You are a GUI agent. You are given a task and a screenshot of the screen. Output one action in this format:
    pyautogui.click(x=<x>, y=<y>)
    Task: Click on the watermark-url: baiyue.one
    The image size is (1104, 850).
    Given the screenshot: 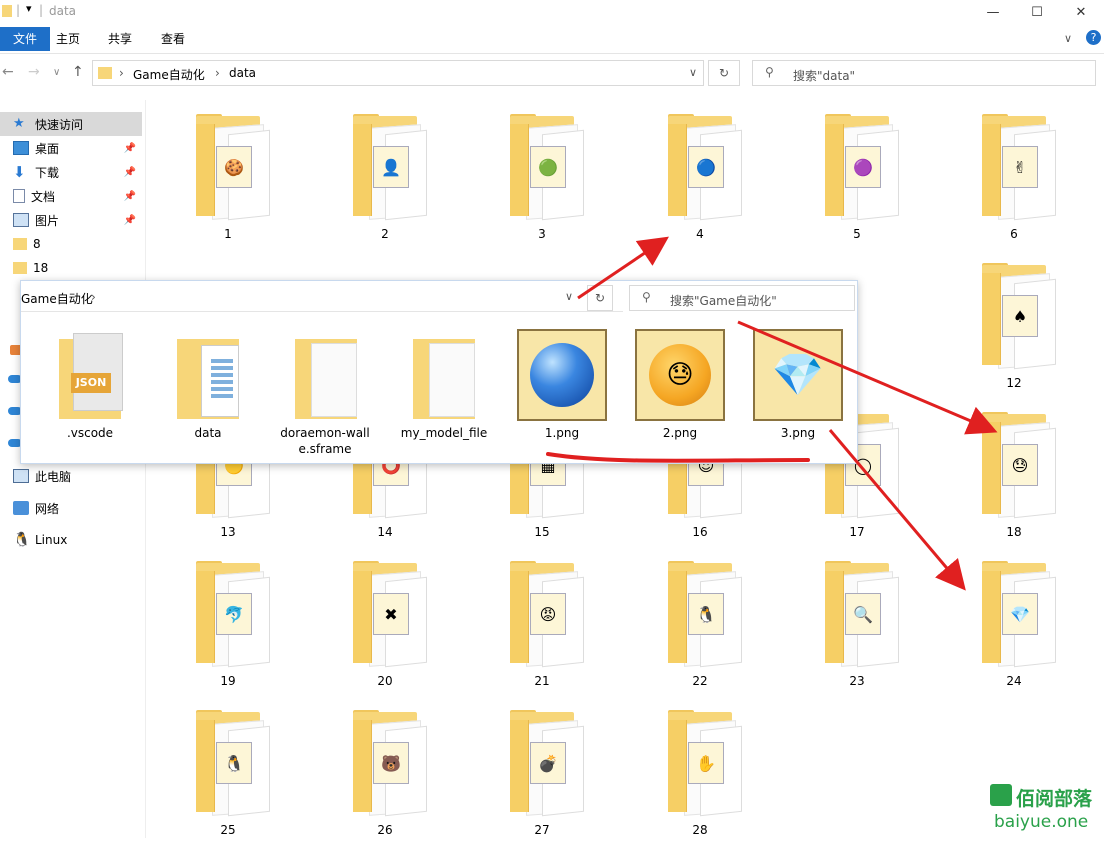 What is the action you would take?
    pyautogui.click(x=1041, y=822)
    